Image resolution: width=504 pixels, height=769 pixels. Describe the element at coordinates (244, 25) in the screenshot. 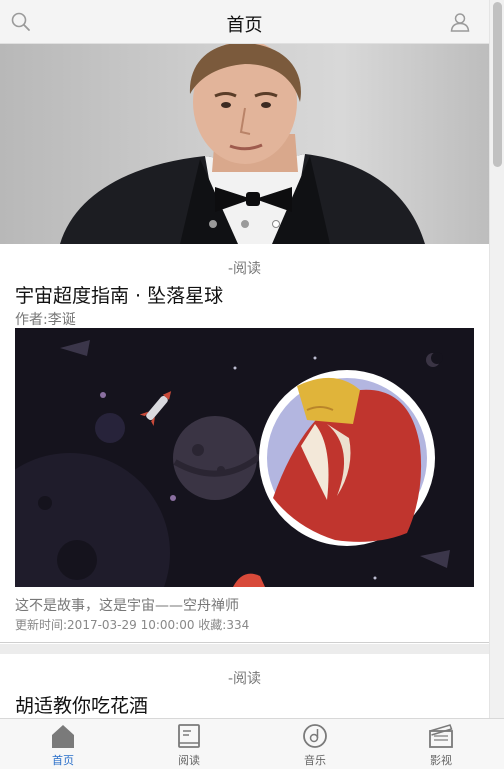

I see `page-title: 首页` at that location.